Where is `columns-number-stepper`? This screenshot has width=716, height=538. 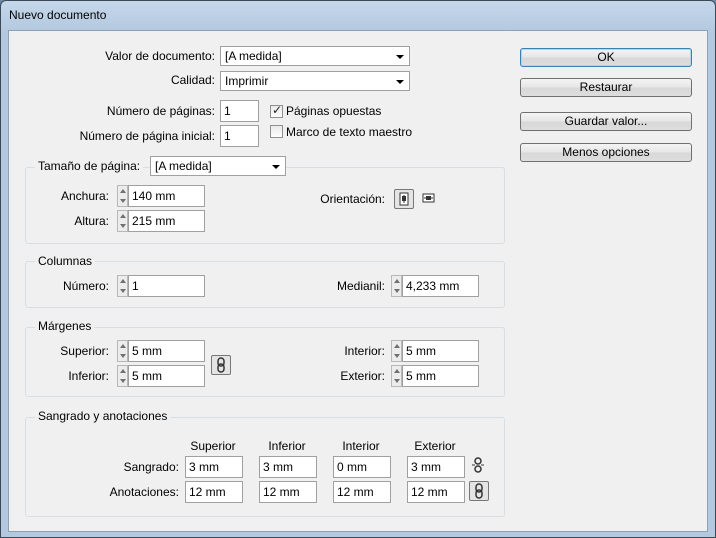 columns-number-stepper is located at coordinates (122, 286).